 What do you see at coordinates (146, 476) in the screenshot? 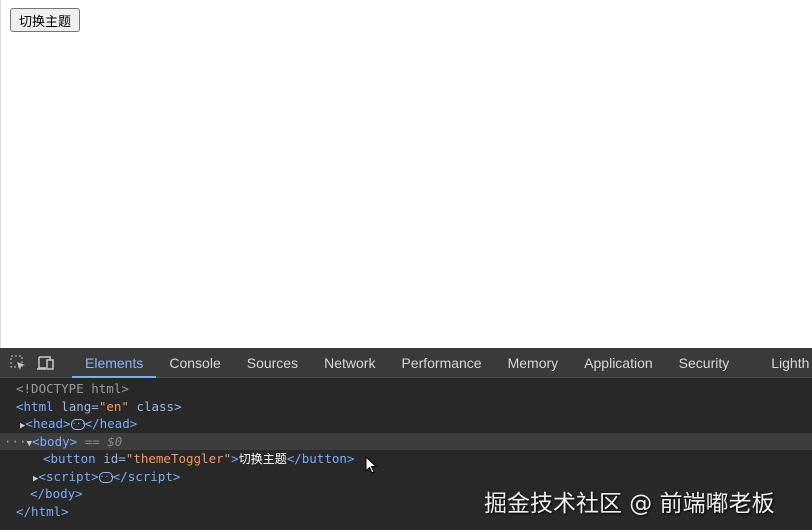
I see `script-close-tag: </script>` at bounding box center [146, 476].